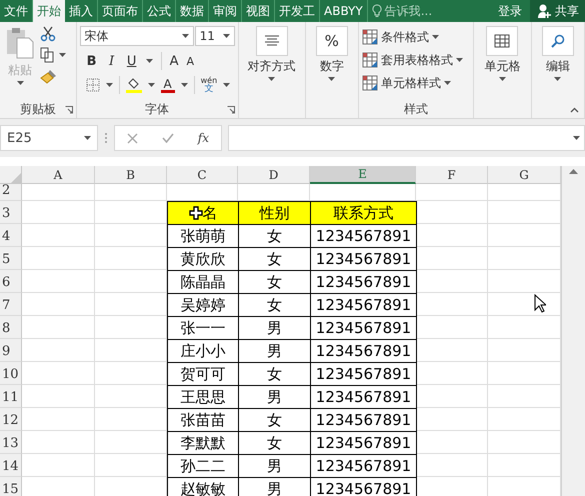  I want to click on person-add-icon, so click(544, 11).